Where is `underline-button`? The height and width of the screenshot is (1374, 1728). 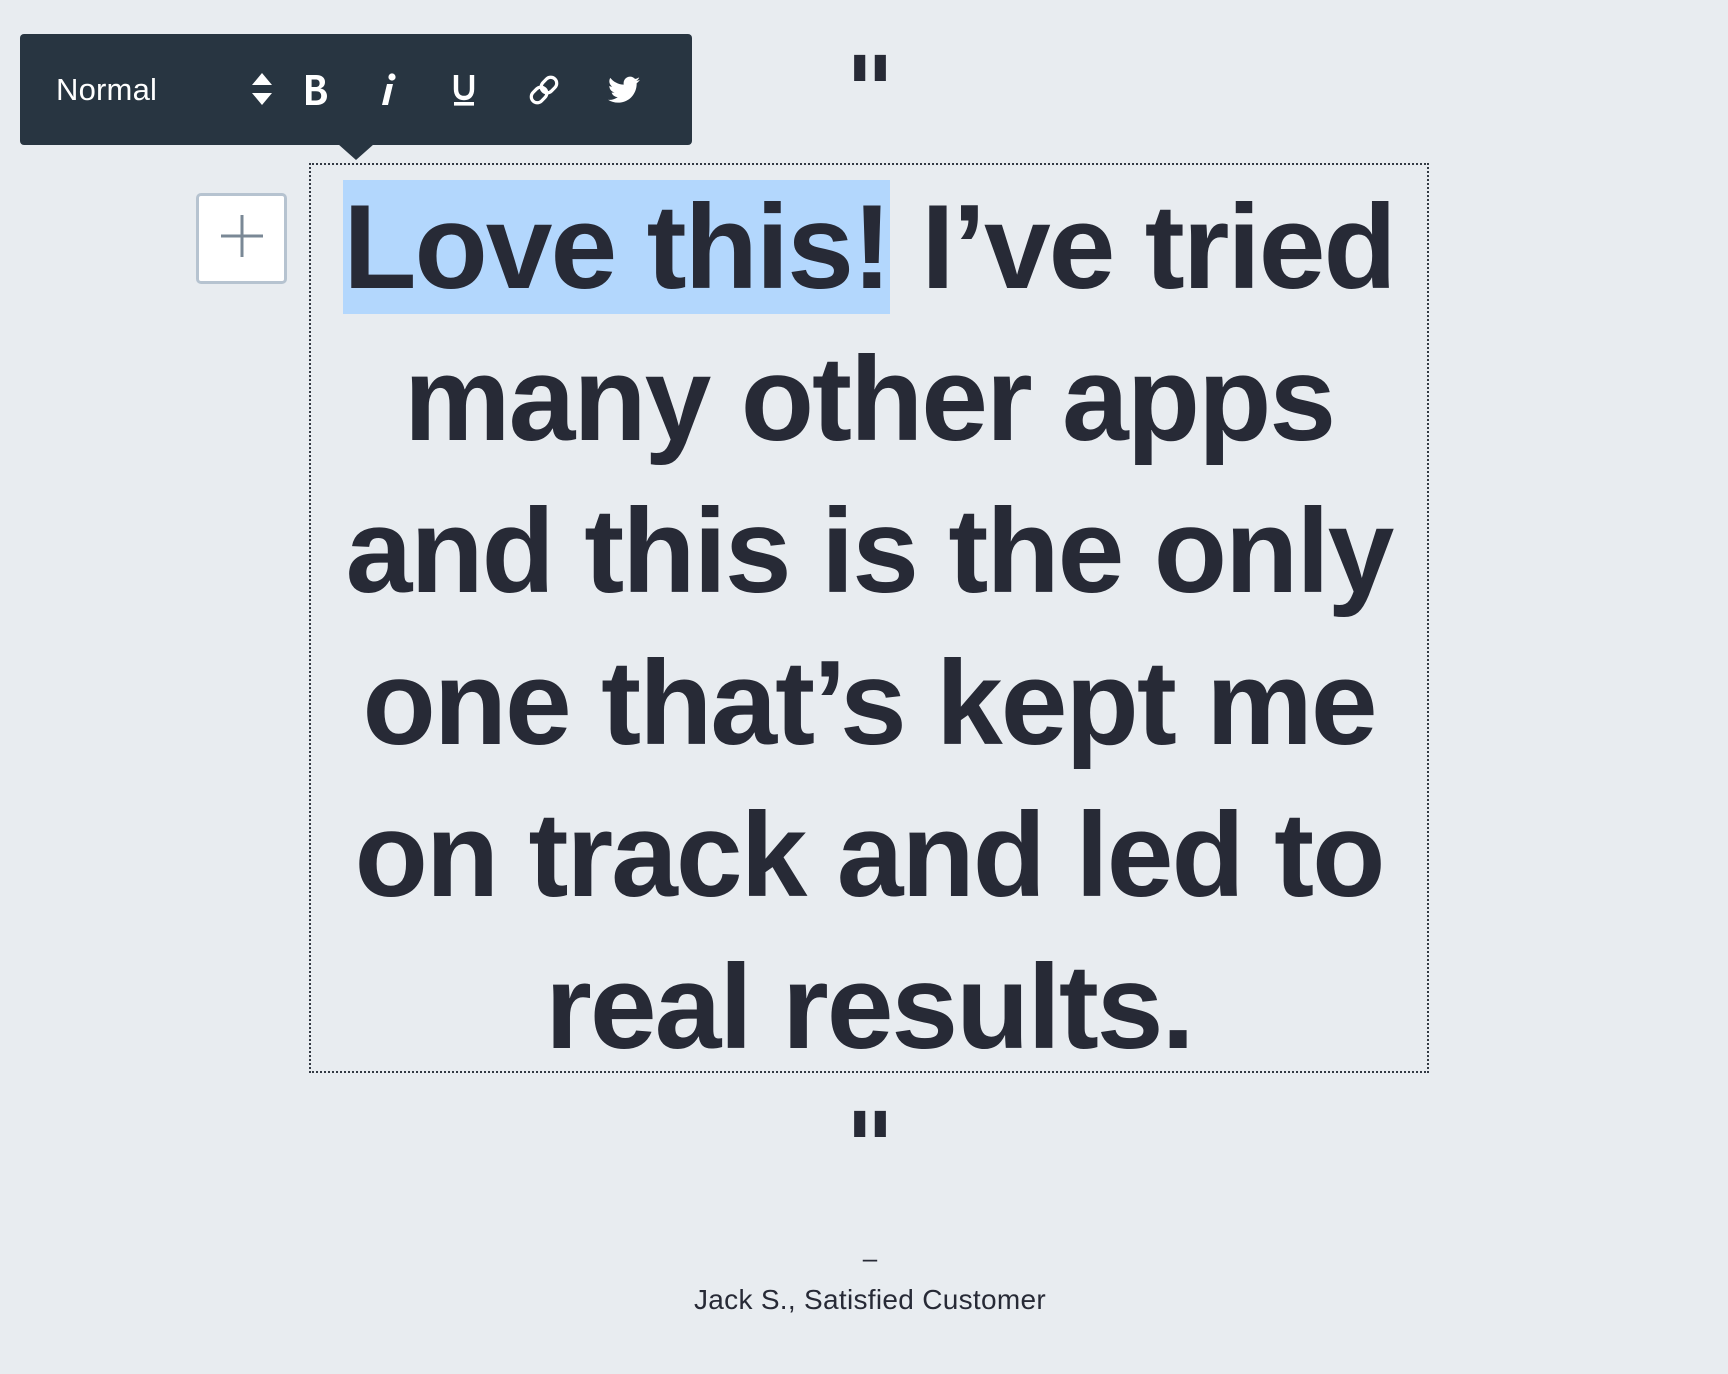
underline-button is located at coordinates (464, 89).